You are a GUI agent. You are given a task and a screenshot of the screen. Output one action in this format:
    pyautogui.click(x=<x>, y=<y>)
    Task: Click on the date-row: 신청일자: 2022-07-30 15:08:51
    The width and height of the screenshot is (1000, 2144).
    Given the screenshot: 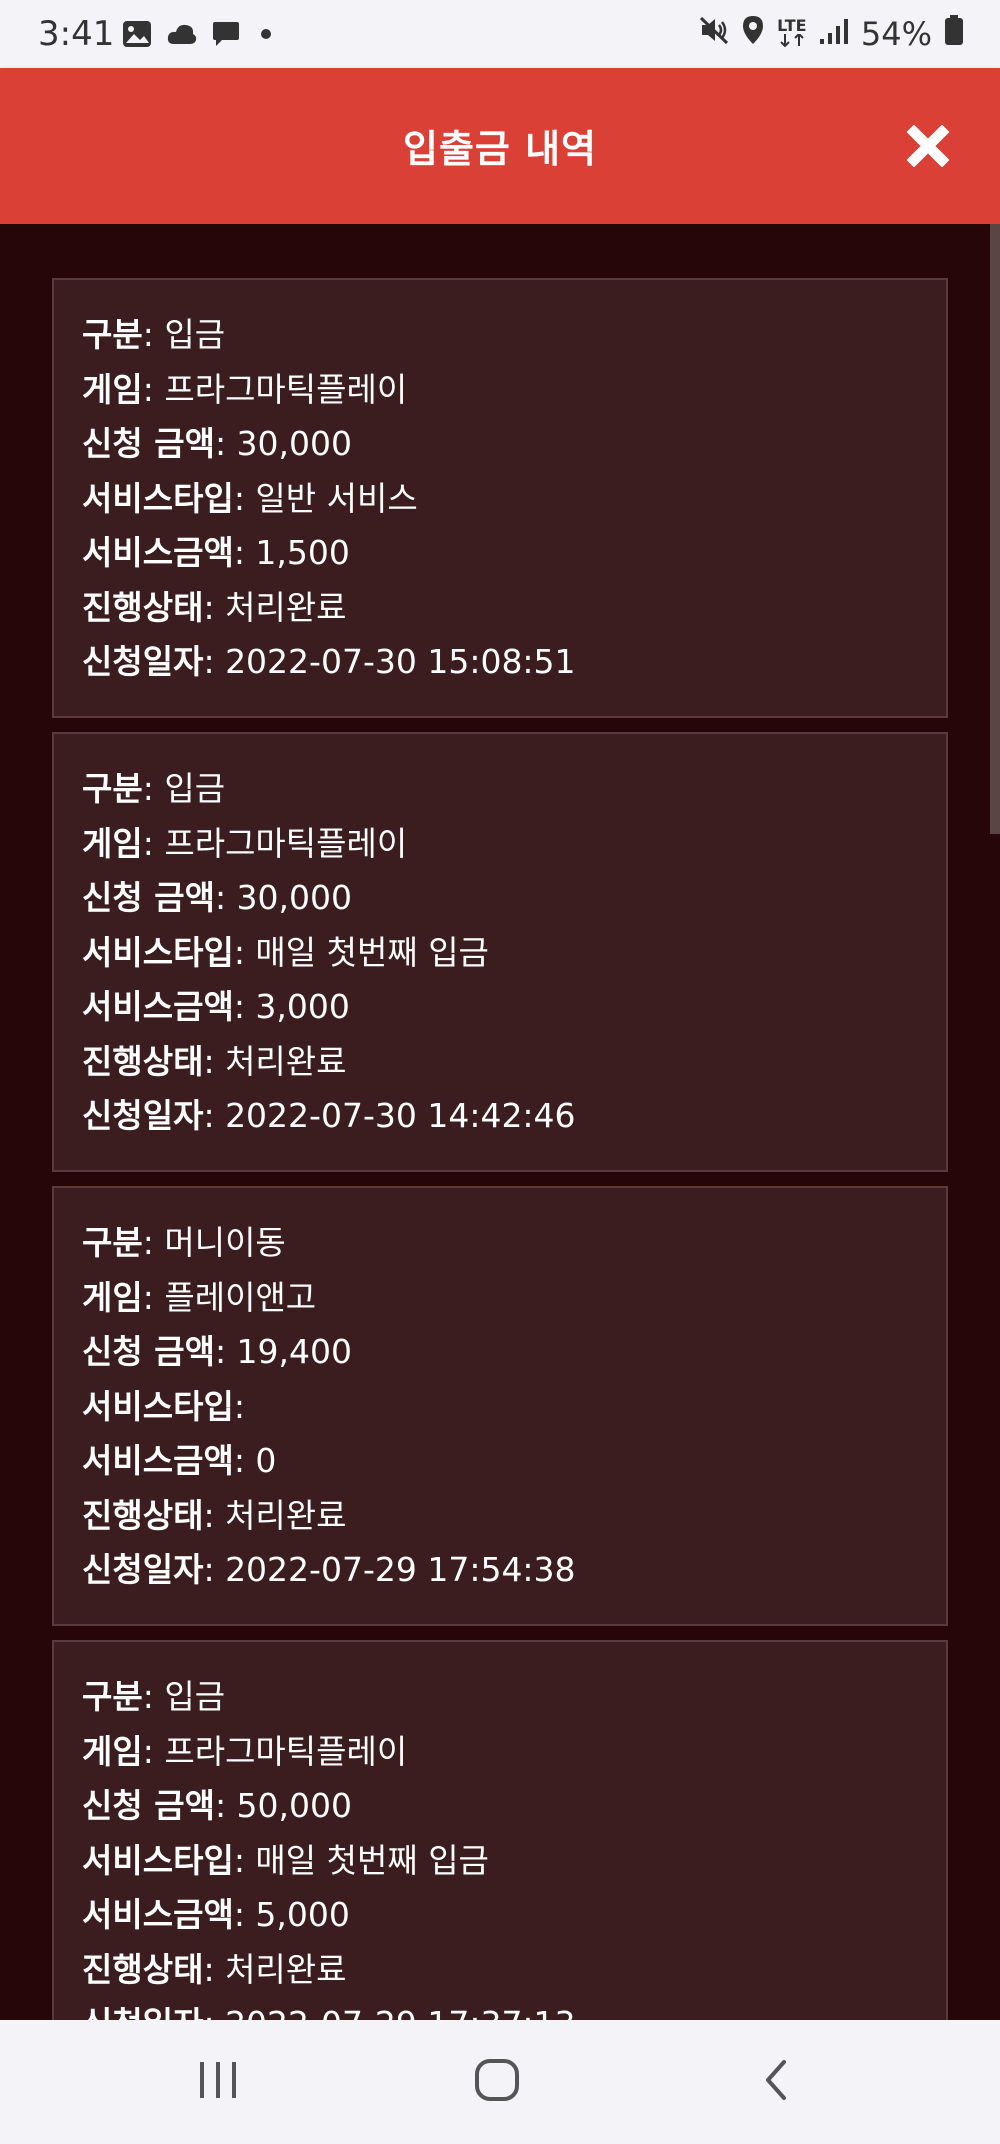 What is the action you would take?
    pyautogui.click(x=329, y=661)
    